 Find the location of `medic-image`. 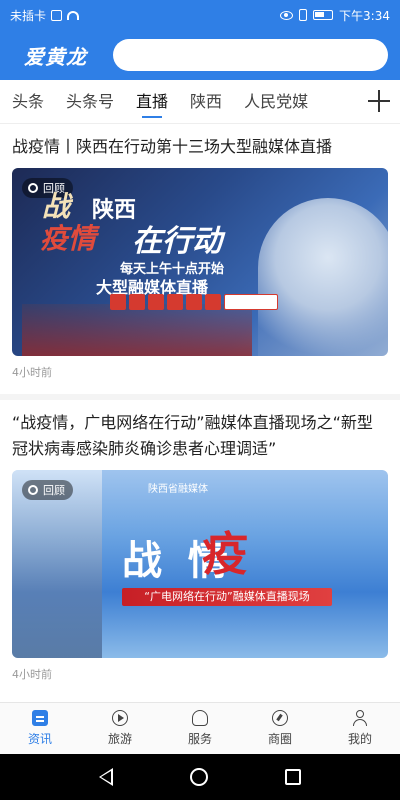

medic-image is located at coordinates (323, 277).